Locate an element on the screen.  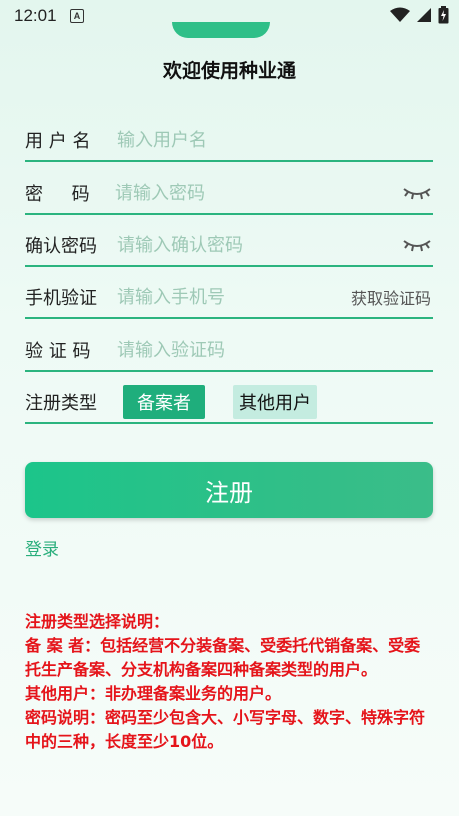
username-row: 用 户 名 is located at coordinates (229, 141).